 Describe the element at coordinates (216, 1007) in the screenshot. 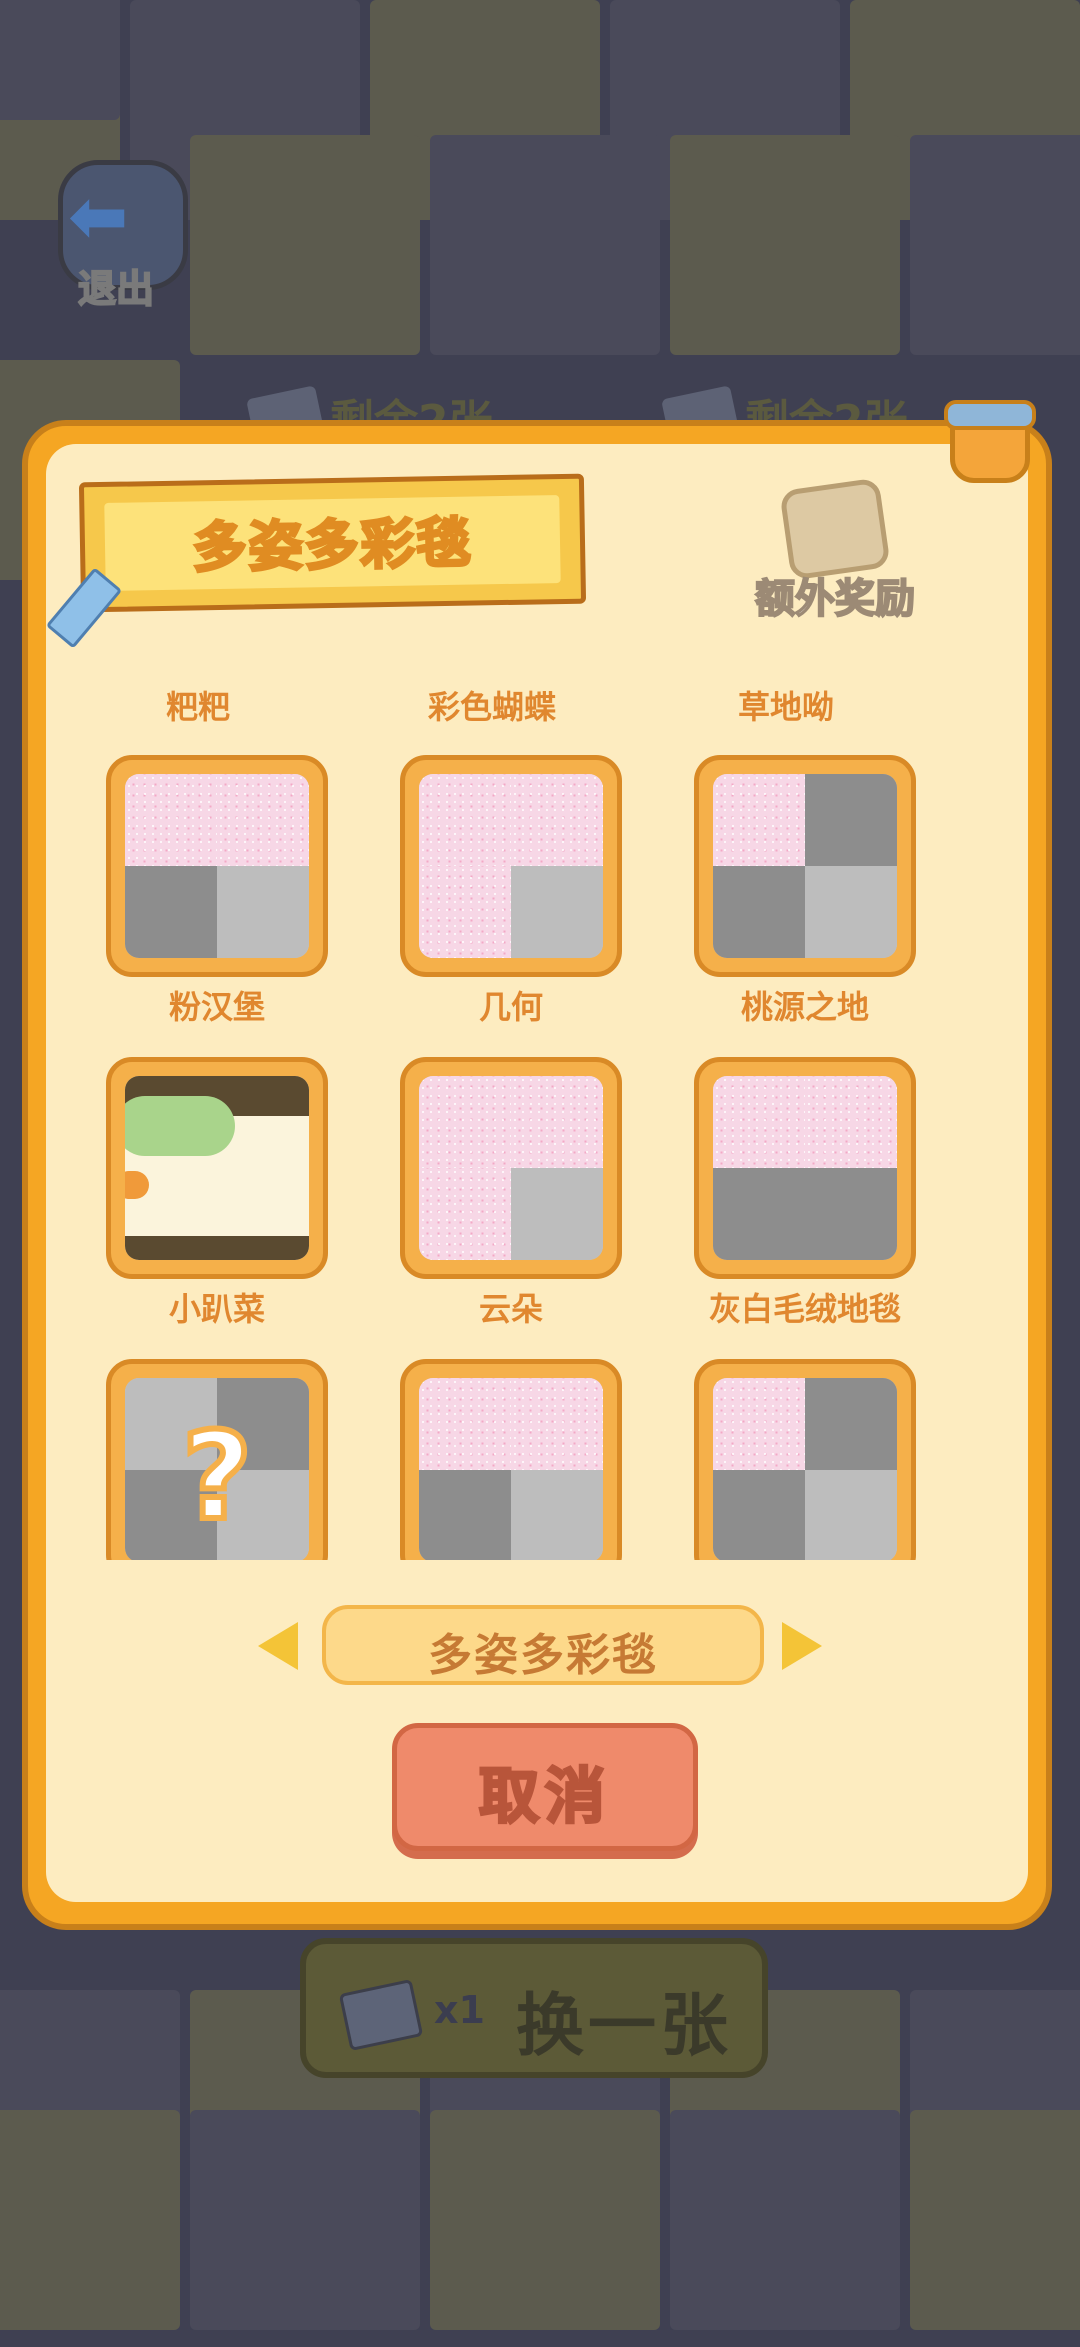

I see `item-name: 粉汉堡` at that location.